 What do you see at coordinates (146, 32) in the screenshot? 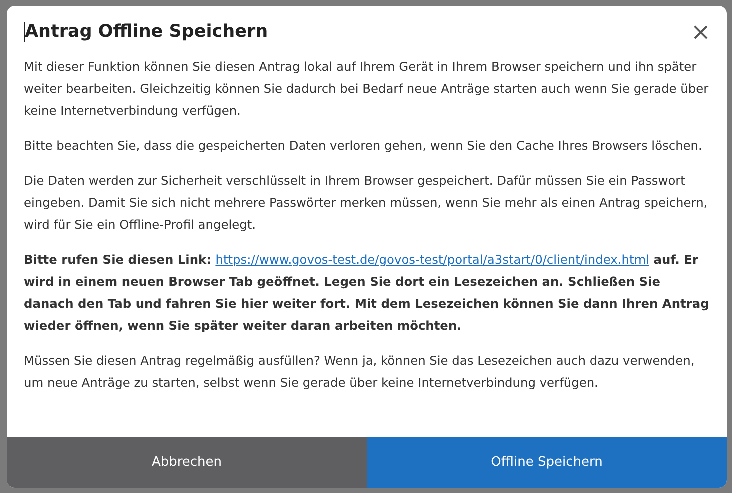
I see `dialog-title: Antrag Offline Speichern` at bounding box center [146, 32].